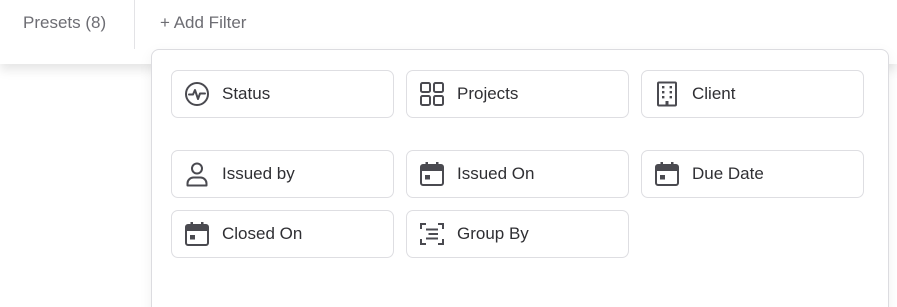 The image size is (897, 307). I want to click on activity-icon, so click(197, 94).